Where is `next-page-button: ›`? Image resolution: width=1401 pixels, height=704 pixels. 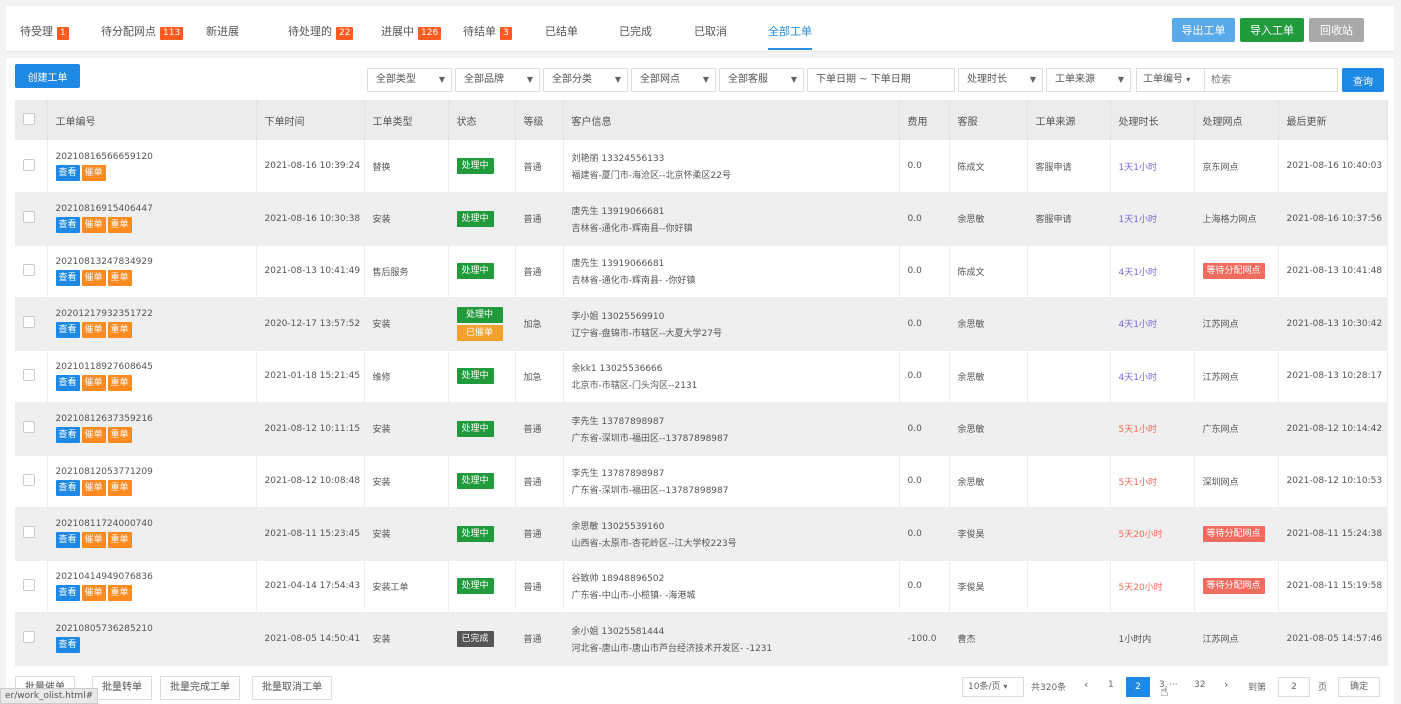
next-page-button: › is located at coordinates (1226, 684).